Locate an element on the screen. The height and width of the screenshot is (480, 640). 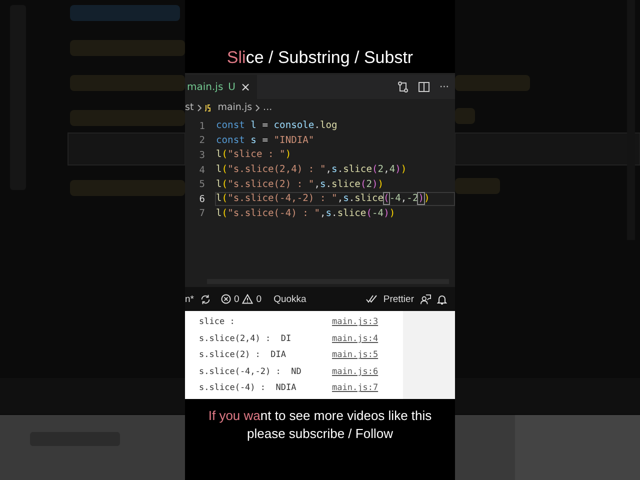
console-message: slice : is located at coordinates (217, 322).